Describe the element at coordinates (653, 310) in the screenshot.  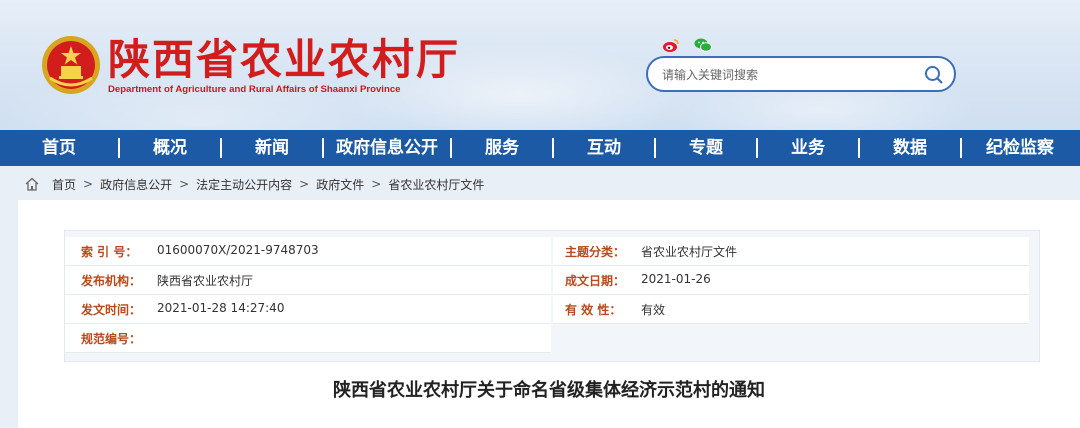
I see `meta-value: 有效` at that location.